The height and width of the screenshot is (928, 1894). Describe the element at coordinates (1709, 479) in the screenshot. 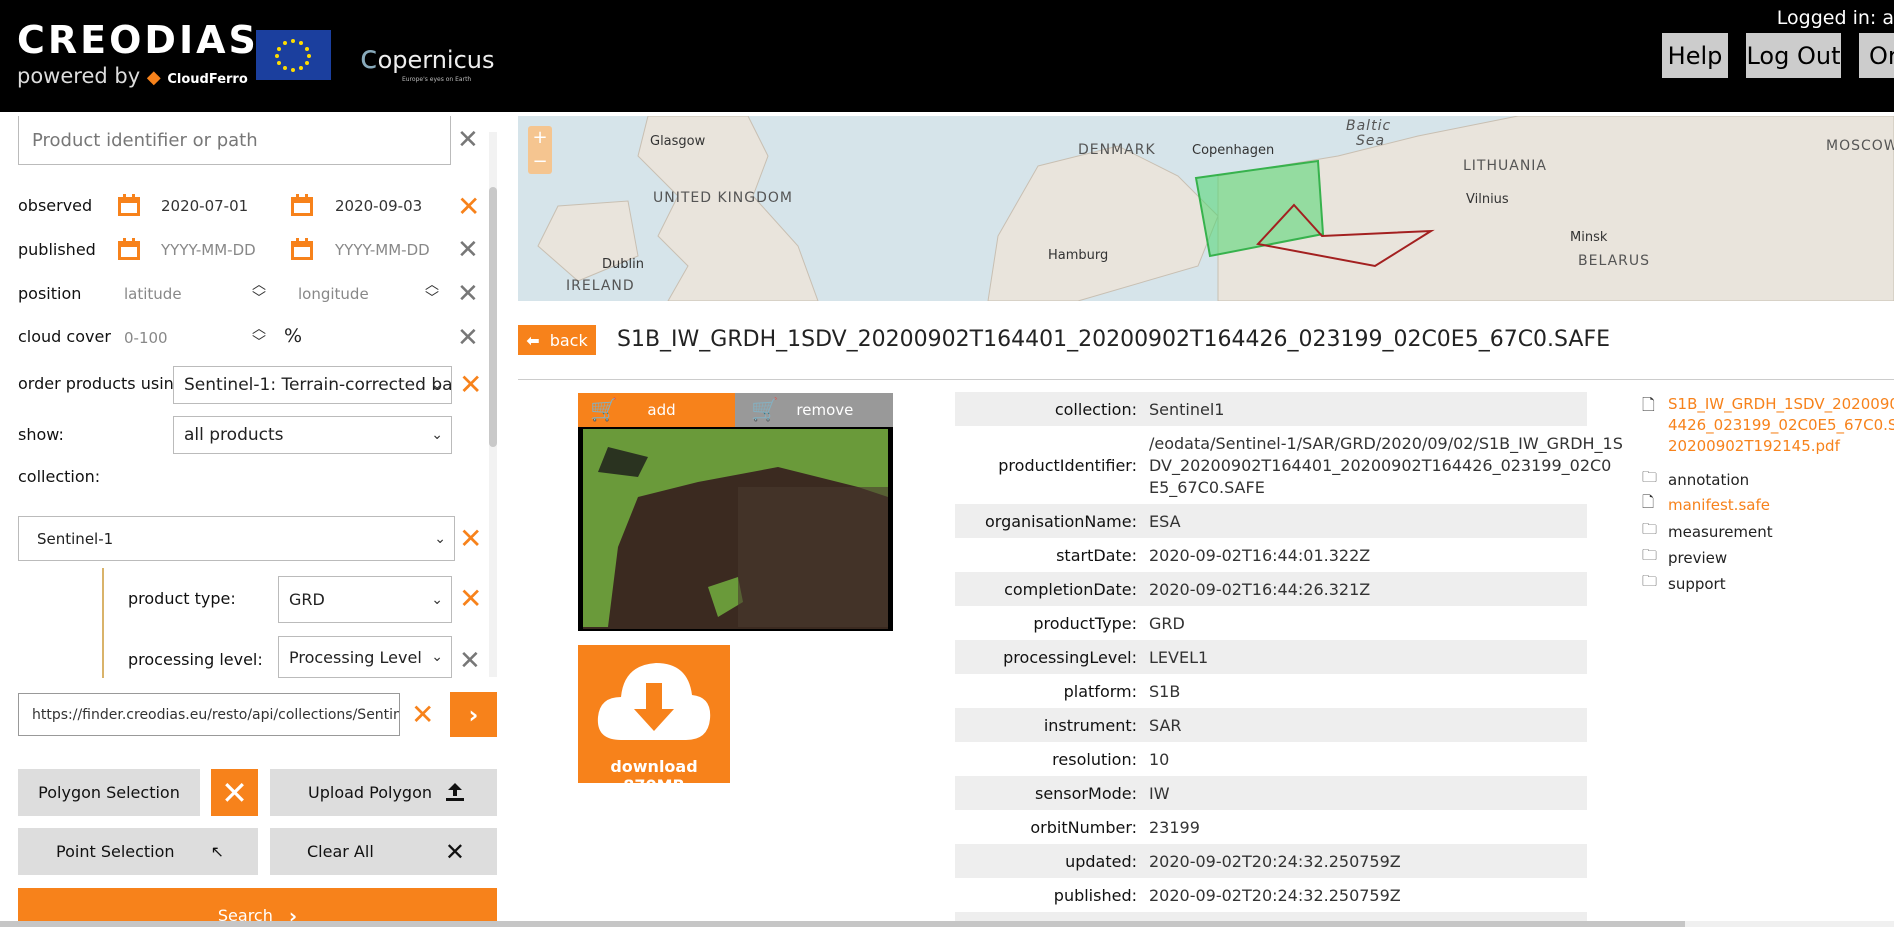

I see `folder-label: annotation` at that location.